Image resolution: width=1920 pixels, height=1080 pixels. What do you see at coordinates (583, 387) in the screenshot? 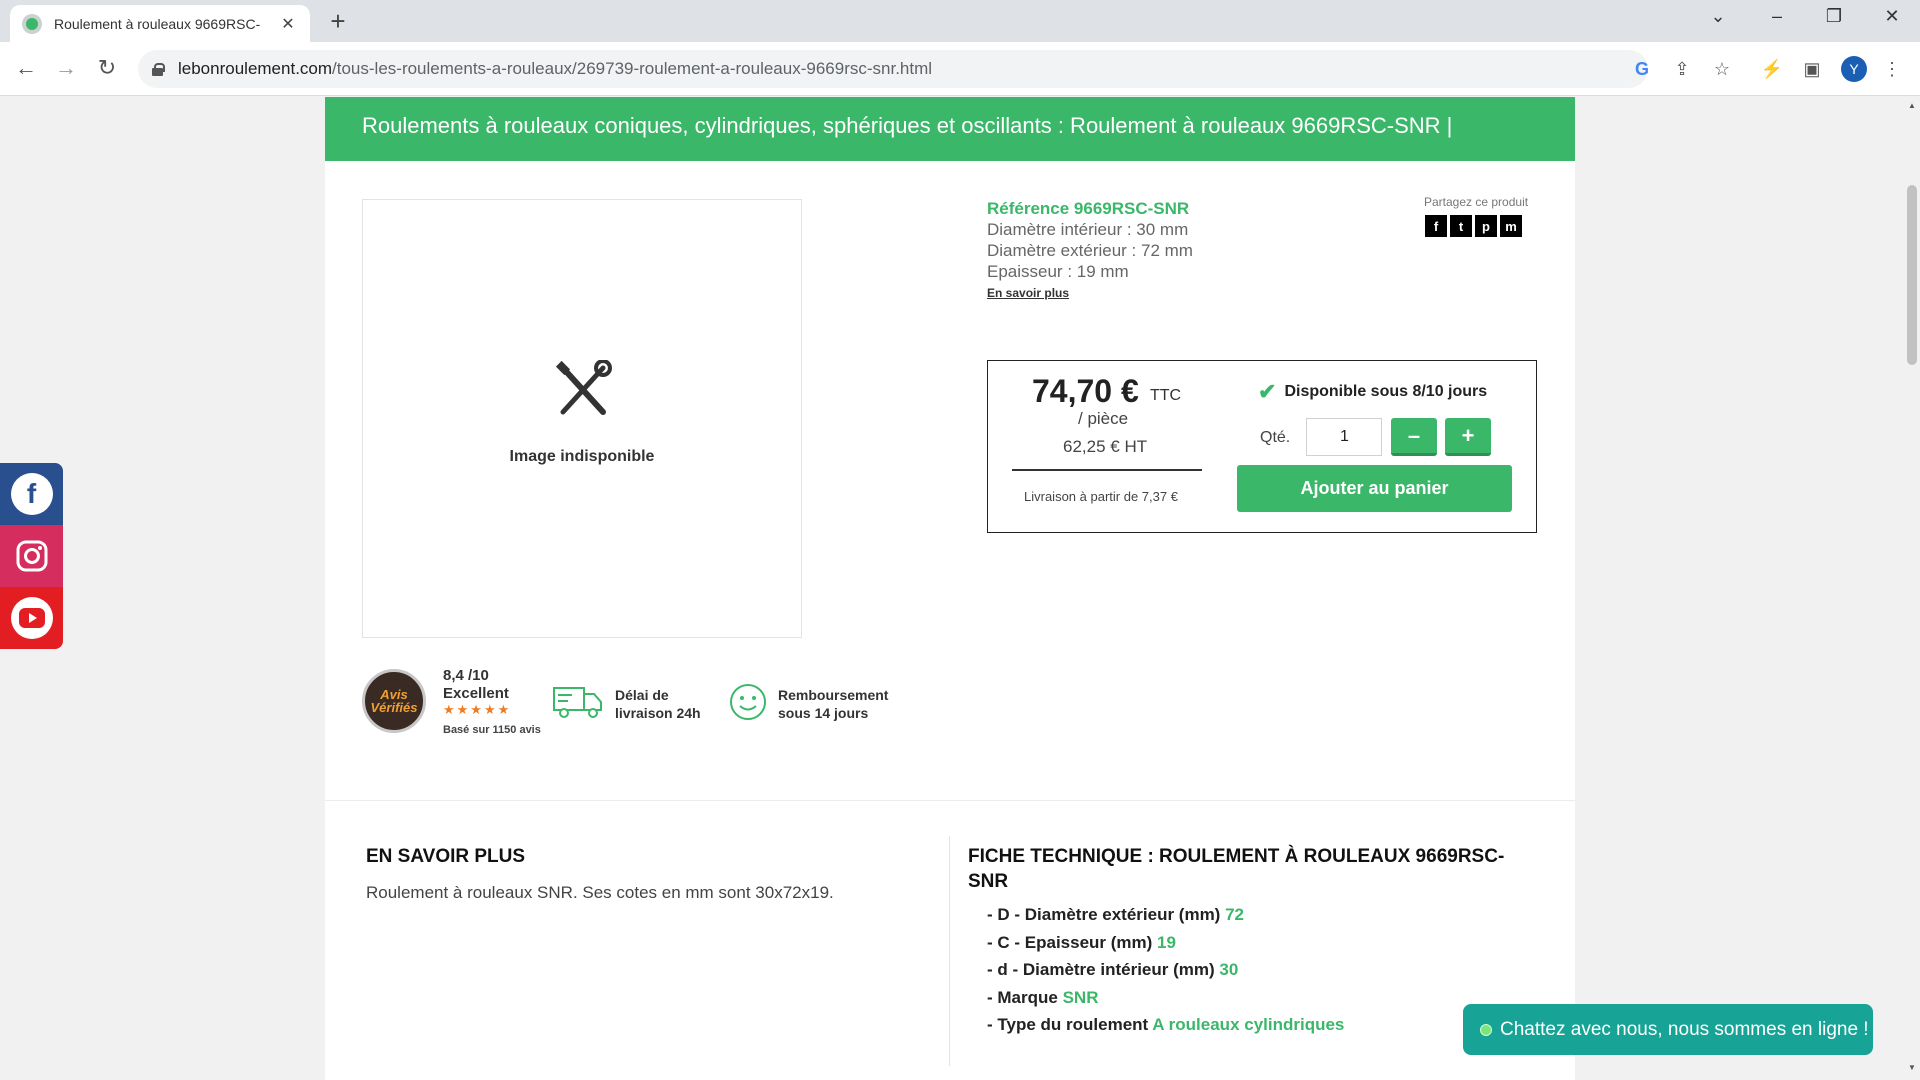
I see `tools-icon` at bounding box center [583, 387].